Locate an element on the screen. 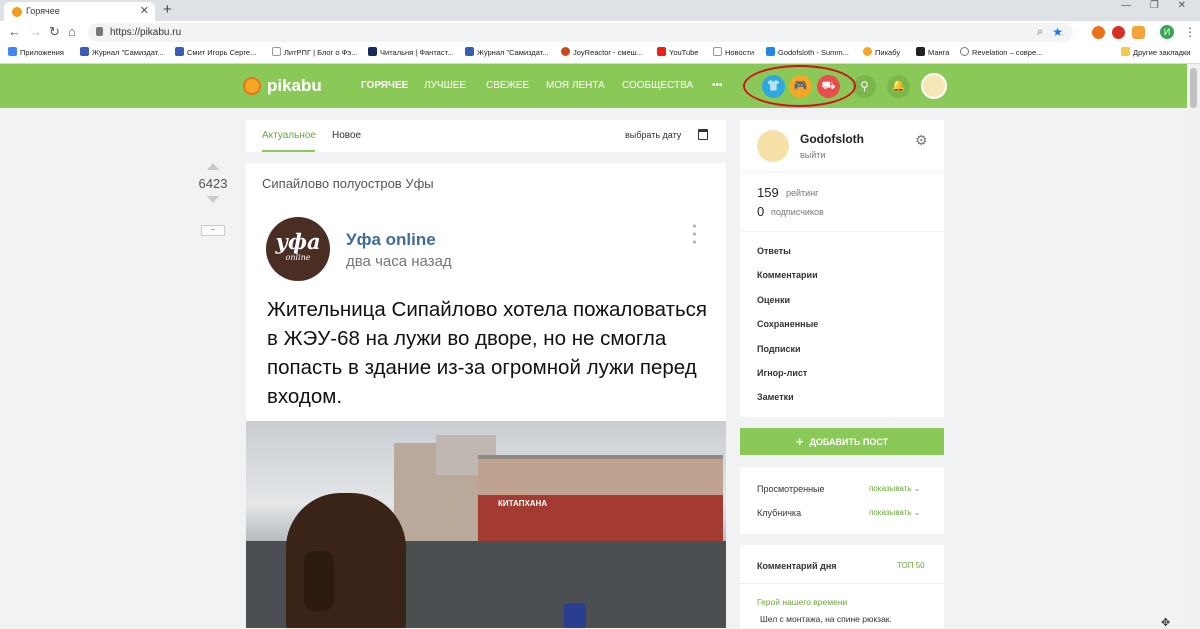 The height and width of the screenshot is (629, 1200). post-image: КИТАПХАНА is located at coordinates (486, 524).